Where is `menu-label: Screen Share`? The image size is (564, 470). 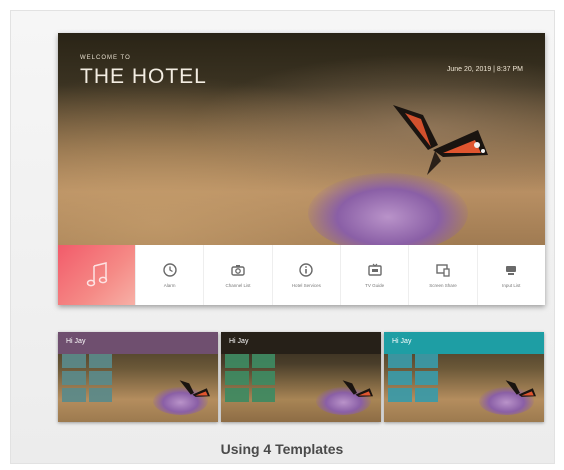 menu-label: Screen Share is located at coordinates (443, 285).